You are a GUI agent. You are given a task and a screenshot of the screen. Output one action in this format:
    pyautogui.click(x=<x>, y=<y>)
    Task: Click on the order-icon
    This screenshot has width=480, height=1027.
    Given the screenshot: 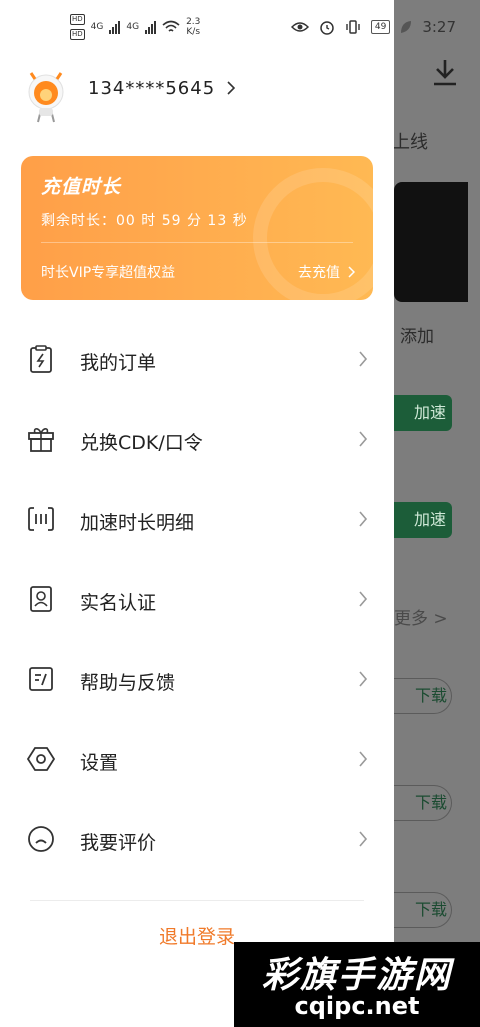 What is the action you would take?
    pyautogui.click(x=41, y=359)
    